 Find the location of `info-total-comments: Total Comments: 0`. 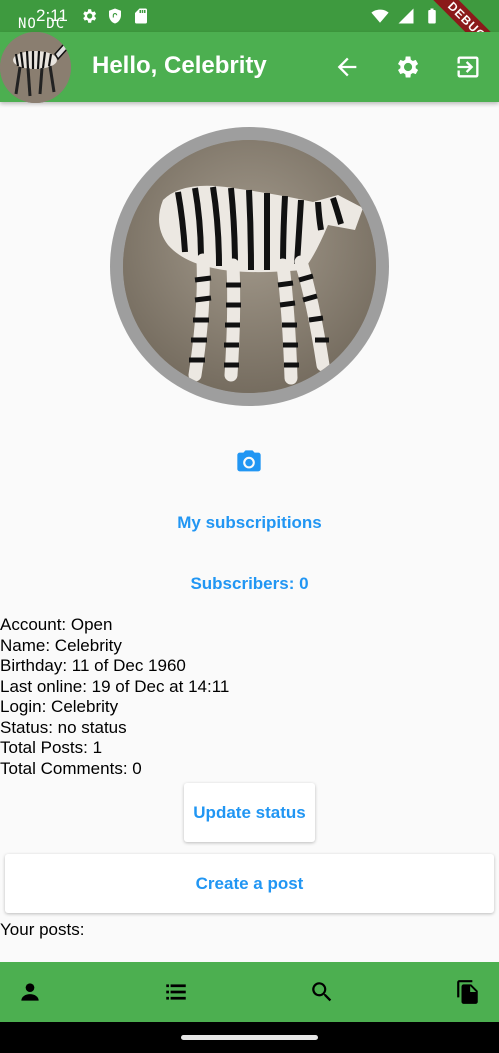

info-total-comments: Total Comments: 0 is located at coordinates (71, 768).